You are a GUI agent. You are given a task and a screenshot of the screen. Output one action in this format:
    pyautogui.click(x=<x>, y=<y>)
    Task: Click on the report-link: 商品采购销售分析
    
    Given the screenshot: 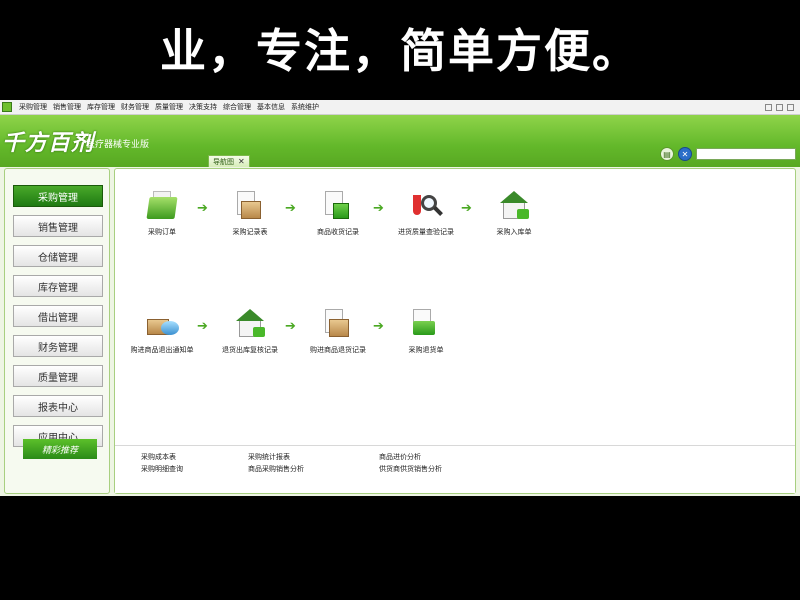 What is the action you would take?
    pyautogui.click(x=276, y=469)
    